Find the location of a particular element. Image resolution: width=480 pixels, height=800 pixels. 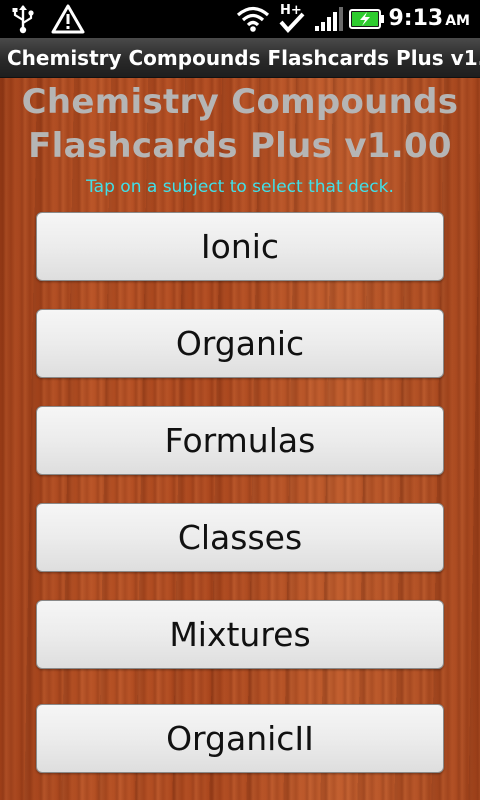

instruction-text: Tap on a subject to select that deck. is located at coordinates (240, 187).